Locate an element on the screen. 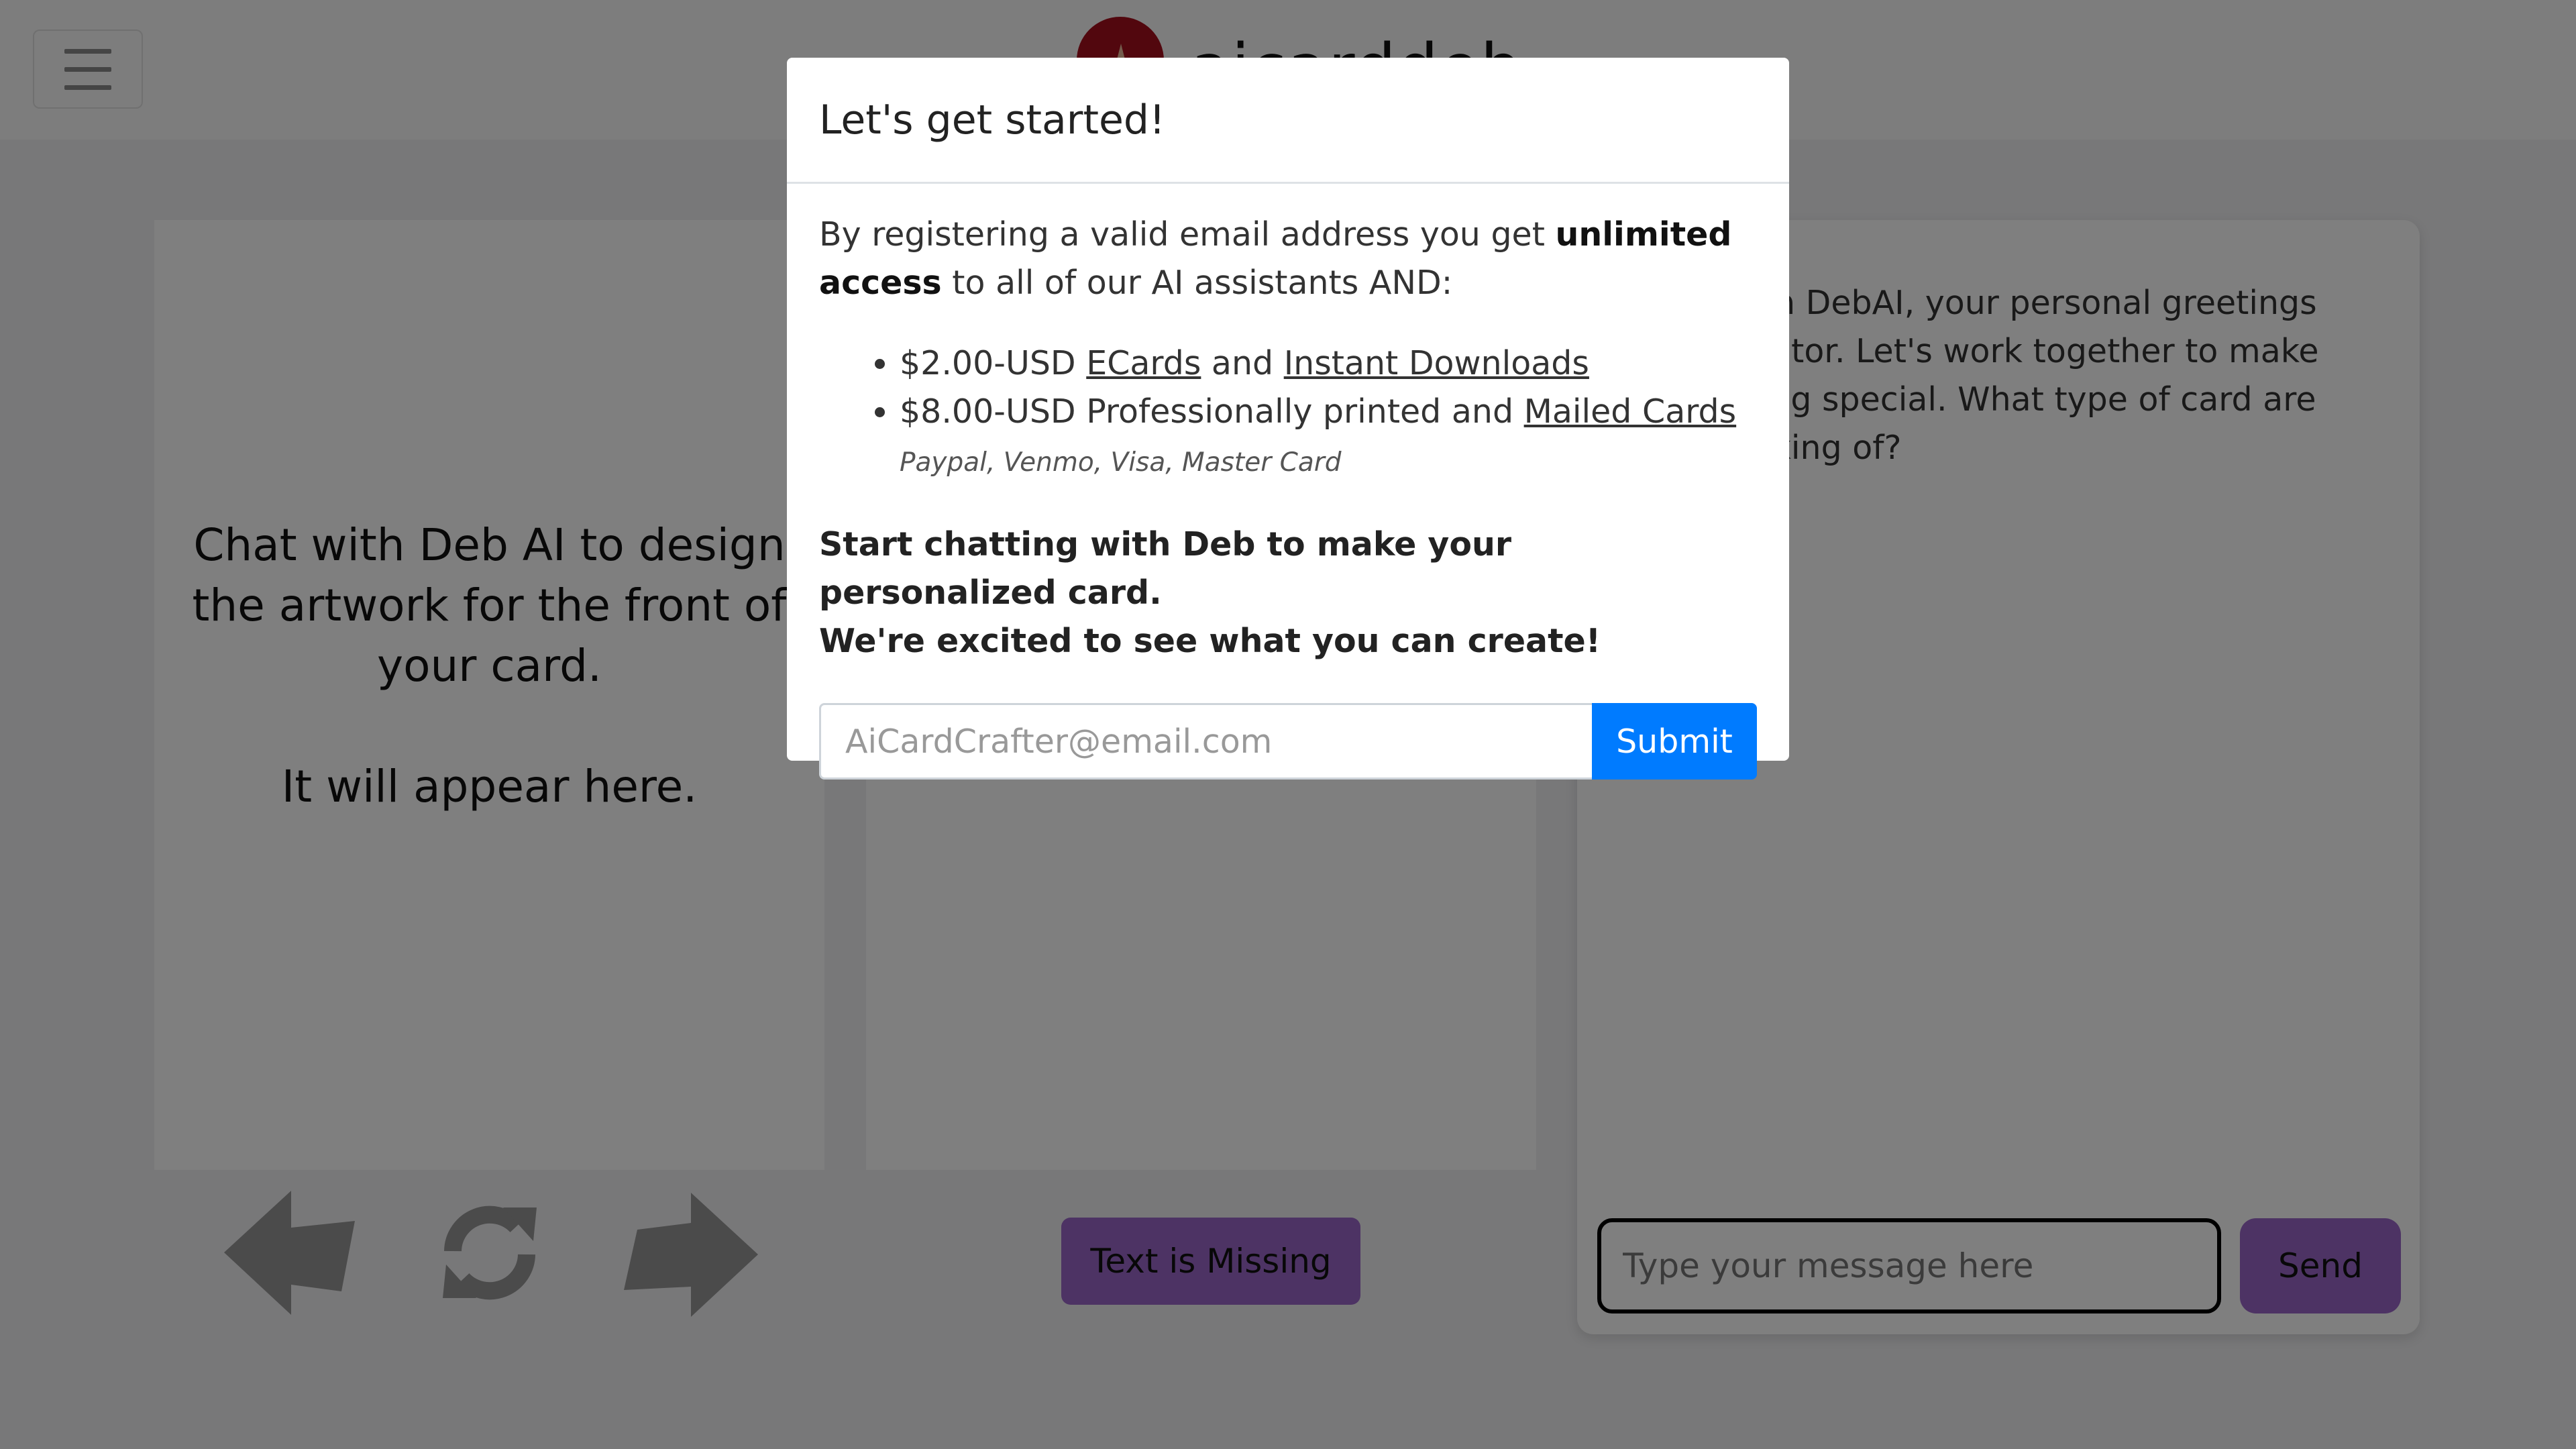 The width and height of the screenshot is (2576, 1449). offer-conjunction: and is located at coordinates (1242, 363).